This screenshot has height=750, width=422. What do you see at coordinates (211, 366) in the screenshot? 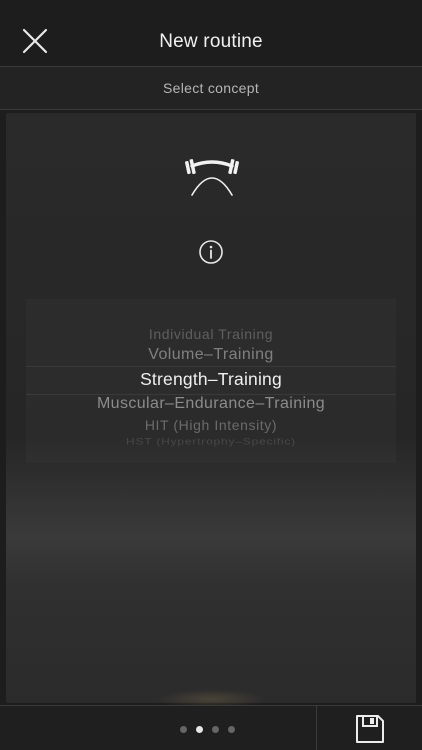
I see `picker-selection-line-top` at bounding box center [211, 366].